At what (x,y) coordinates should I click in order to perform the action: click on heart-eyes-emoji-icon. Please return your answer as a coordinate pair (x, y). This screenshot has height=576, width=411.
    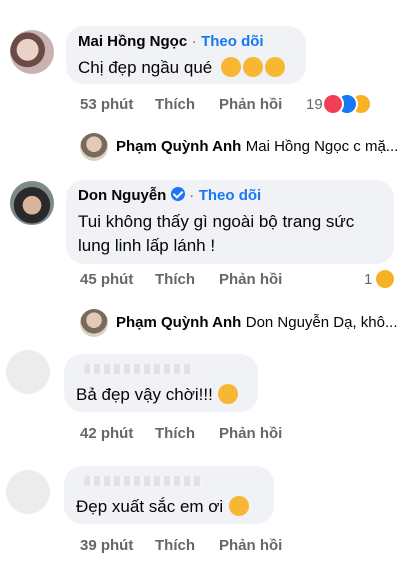
    Looking at the image, I should click on (228, 394).